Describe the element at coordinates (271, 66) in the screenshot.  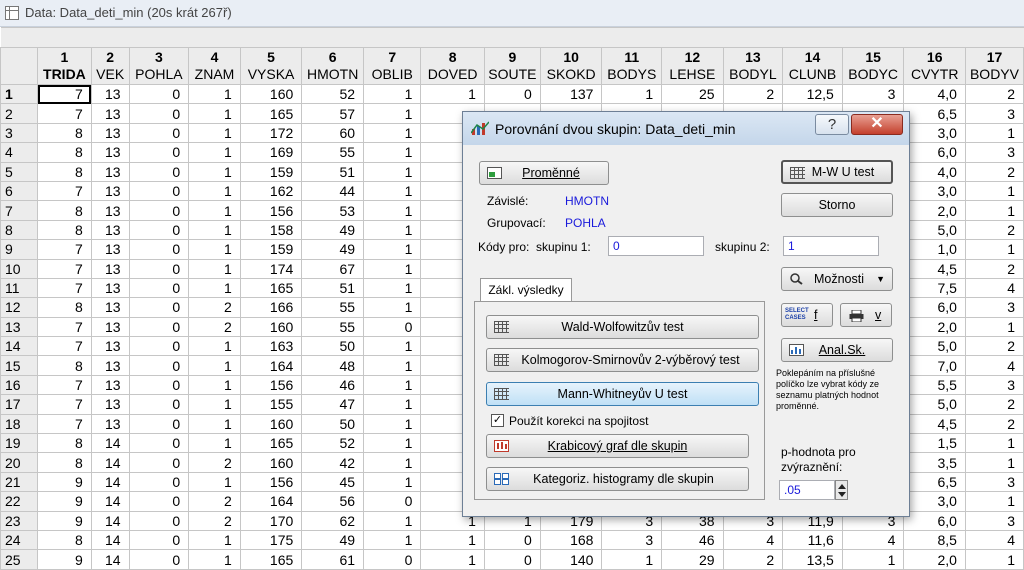
I see `column-header: 5 VYSKA` at that location.